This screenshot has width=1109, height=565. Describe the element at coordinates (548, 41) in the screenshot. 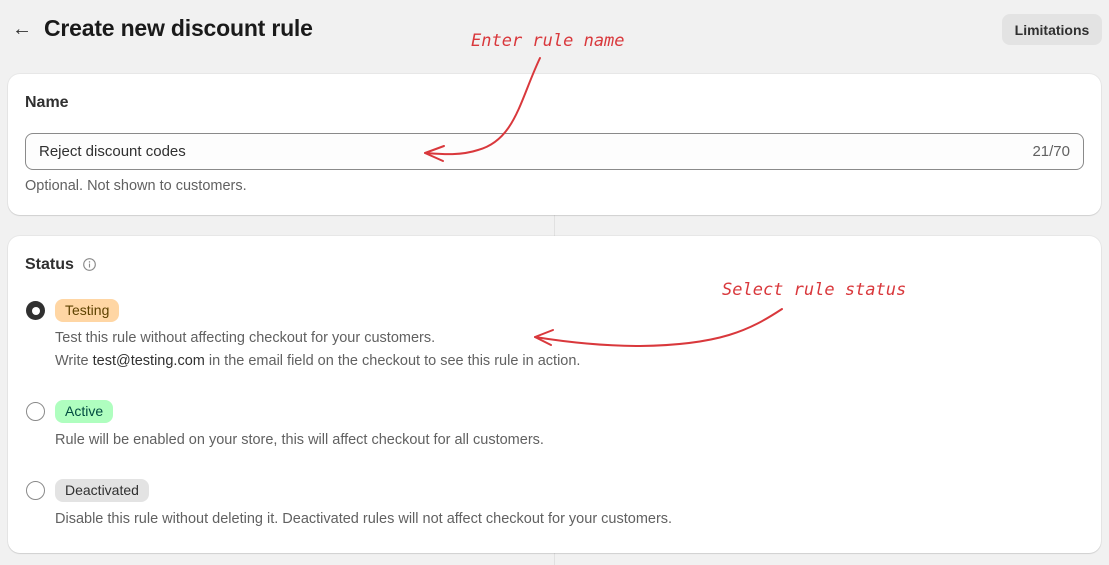

I see `annotation-name-hint: Enter rule name` at that location.